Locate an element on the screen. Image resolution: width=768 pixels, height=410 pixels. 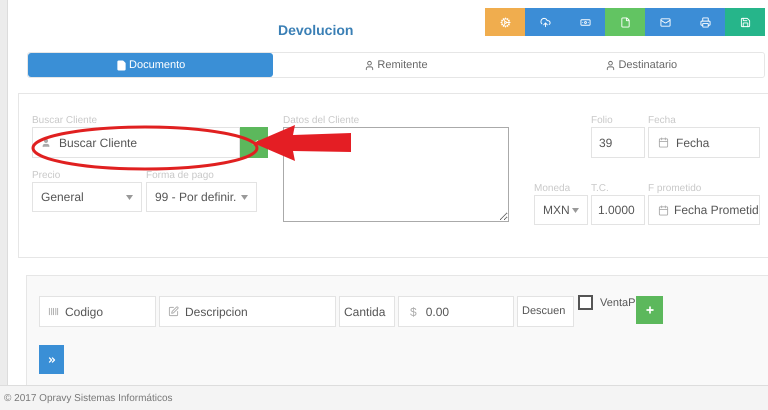
cloud-upload-icon is located at coordinates (545, 22).